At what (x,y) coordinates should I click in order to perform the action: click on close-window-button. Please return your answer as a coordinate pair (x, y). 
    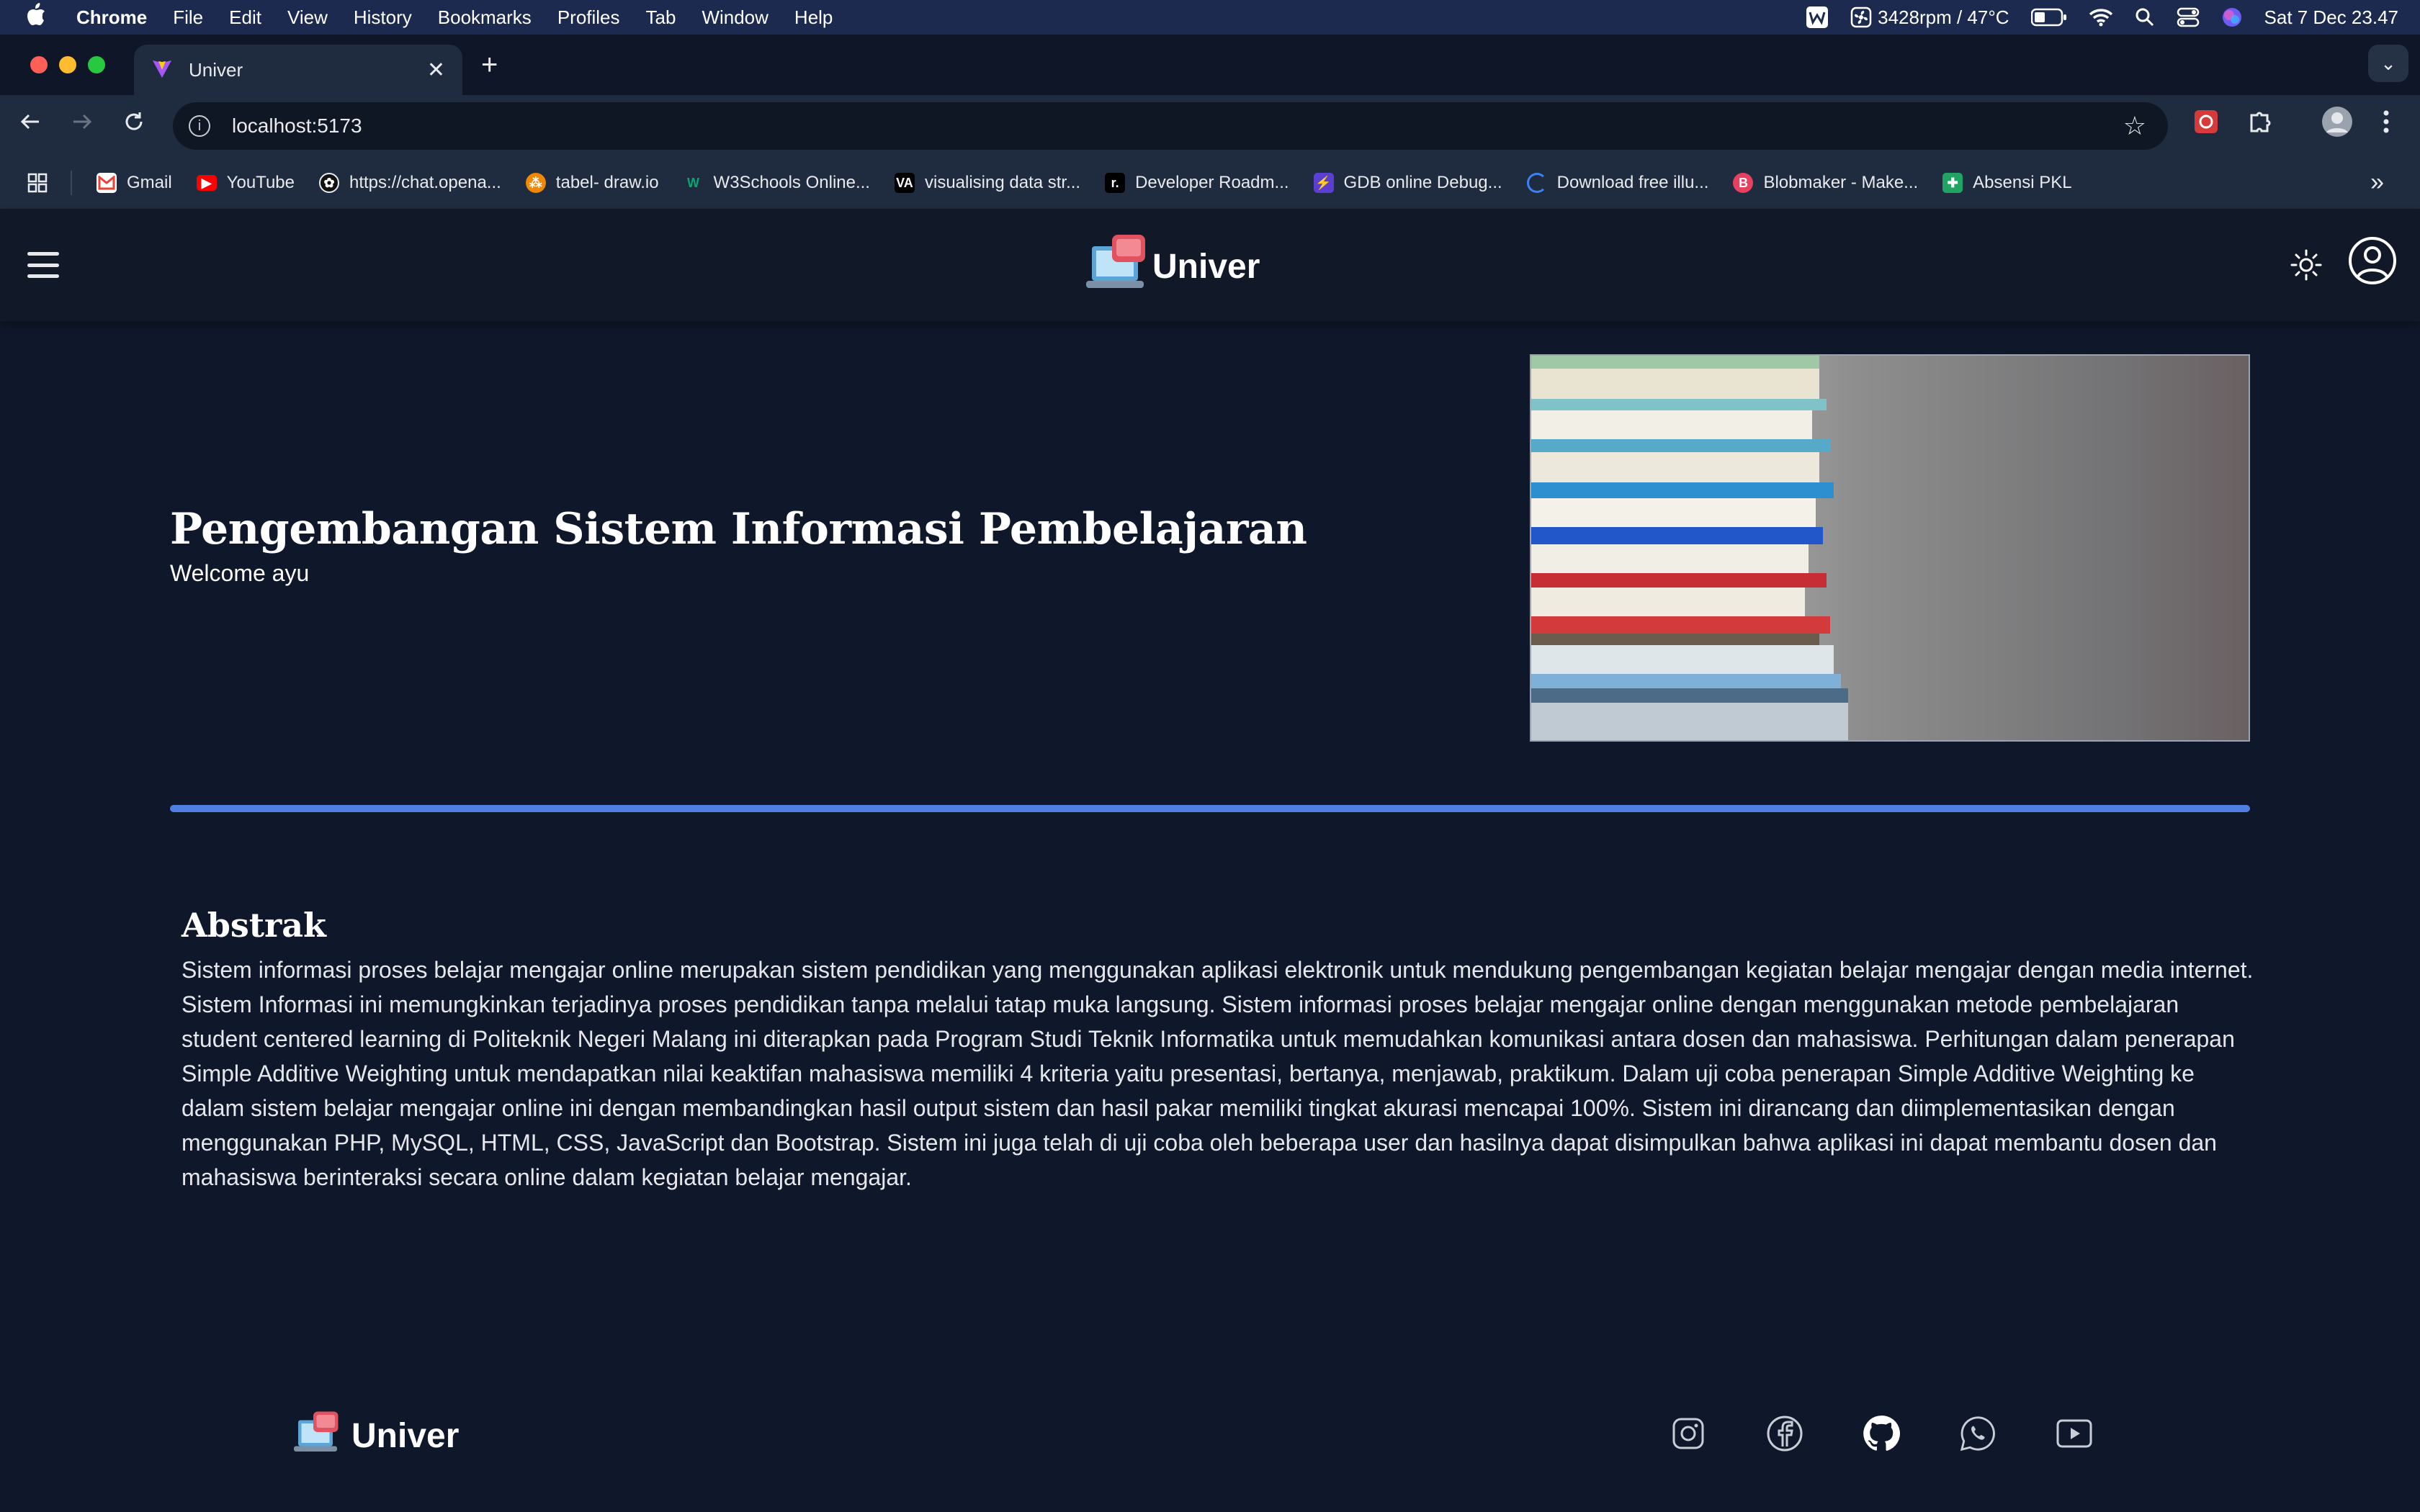
    Looking at the image, I should click on (39, 64).